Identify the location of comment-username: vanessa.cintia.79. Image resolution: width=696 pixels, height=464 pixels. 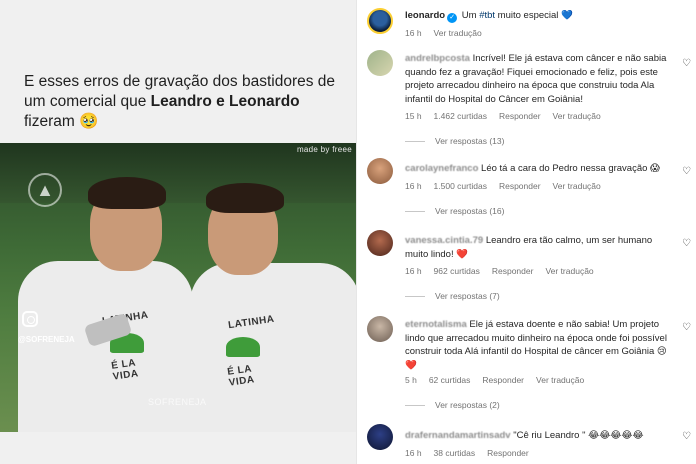
(444, 240).